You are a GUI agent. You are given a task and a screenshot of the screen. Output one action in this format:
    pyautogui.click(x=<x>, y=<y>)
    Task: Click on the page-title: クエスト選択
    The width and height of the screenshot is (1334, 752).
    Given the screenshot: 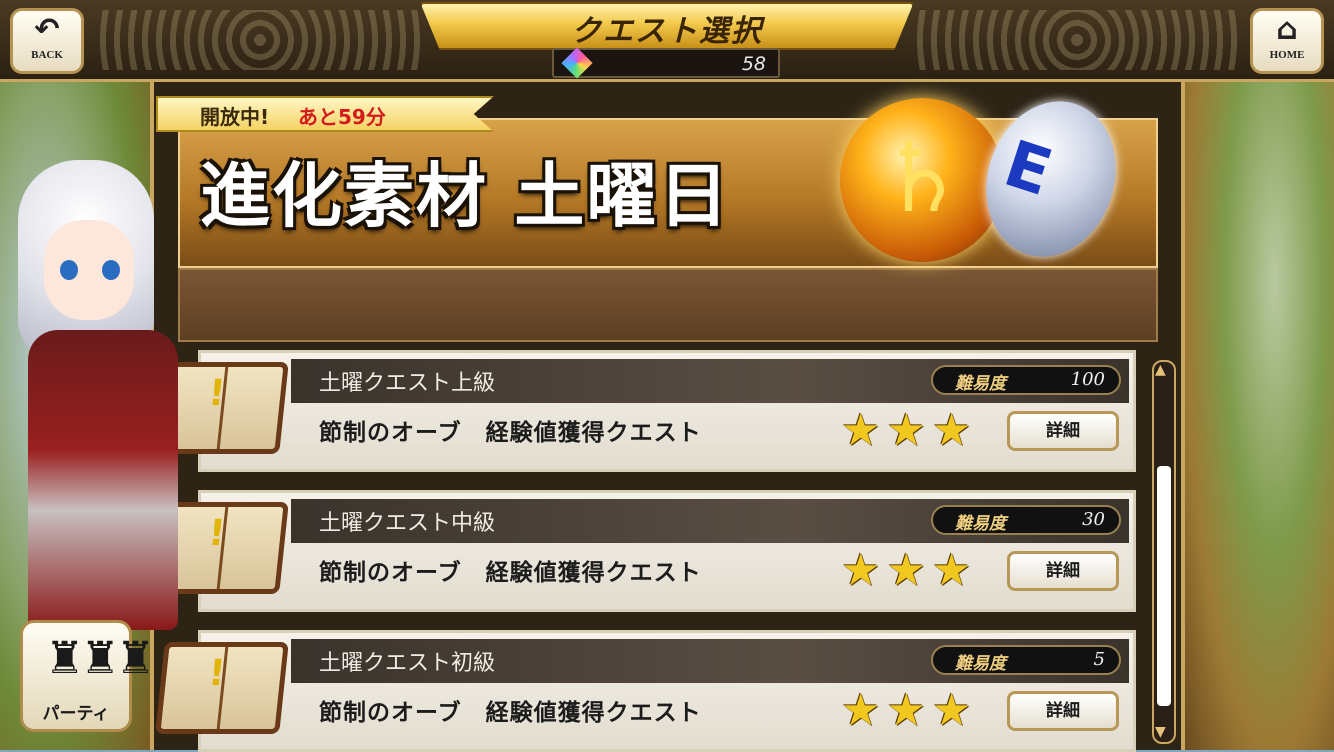 What is the action you would take?
    pyautogui.click(x=667, y=31)
    